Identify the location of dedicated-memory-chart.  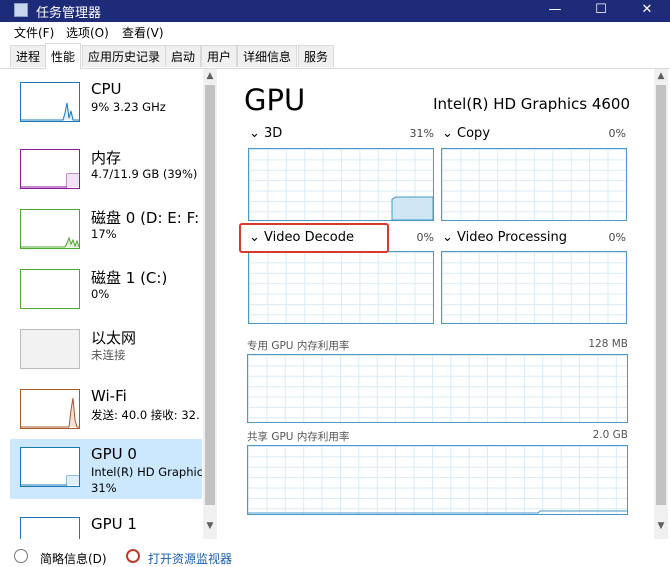
(437, 388).